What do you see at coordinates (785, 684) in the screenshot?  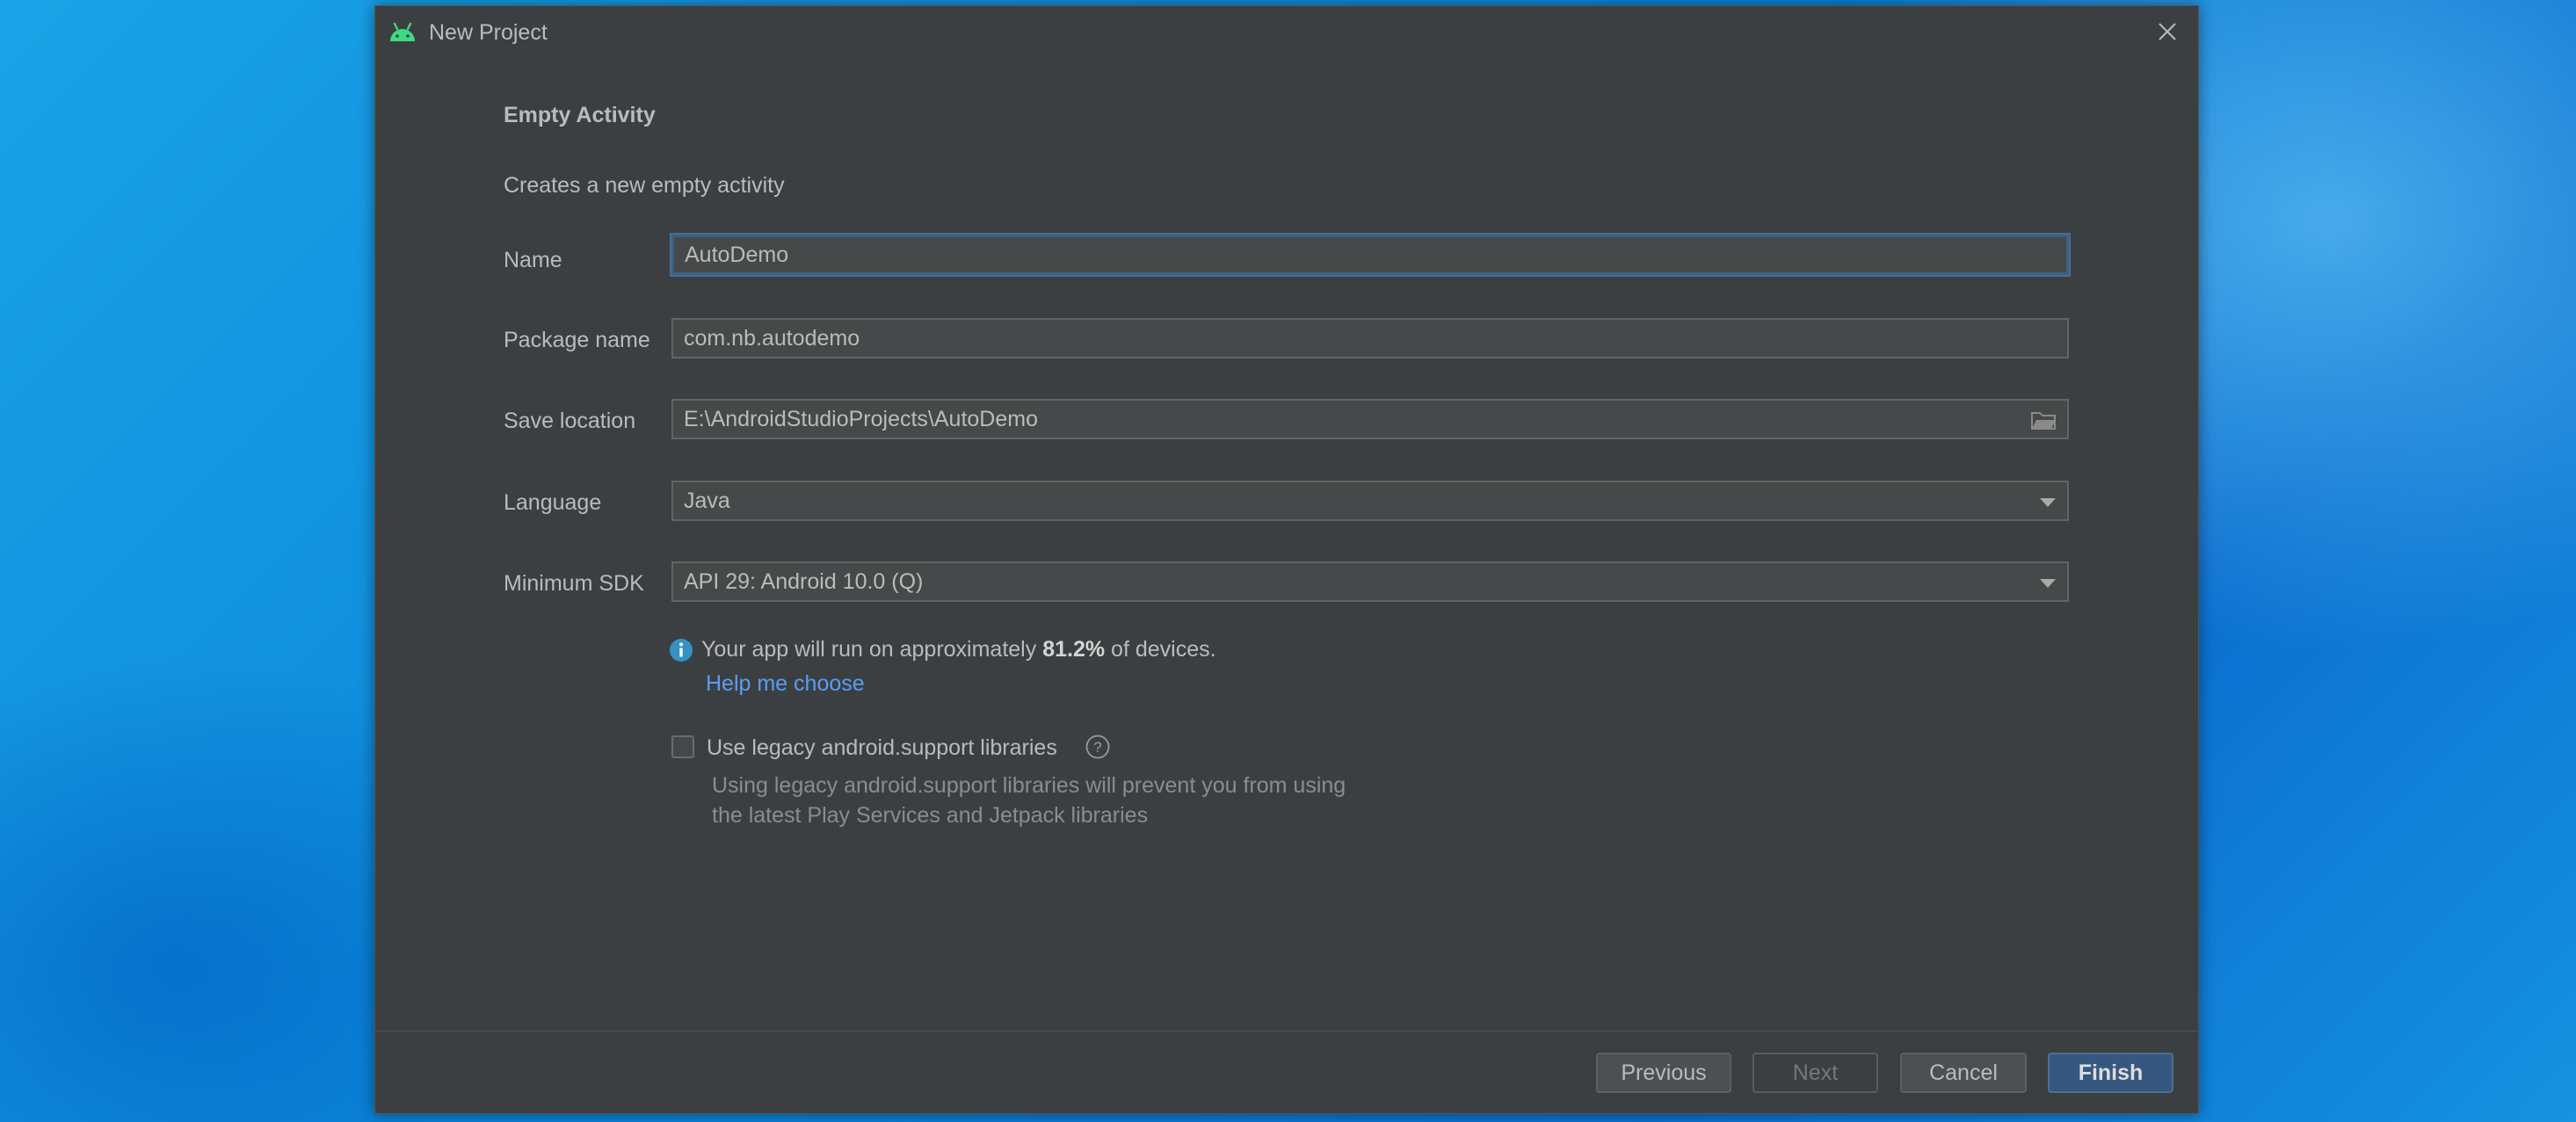 I see `help-me-choose-link: Help me choose` at bounding box center [785, 684].